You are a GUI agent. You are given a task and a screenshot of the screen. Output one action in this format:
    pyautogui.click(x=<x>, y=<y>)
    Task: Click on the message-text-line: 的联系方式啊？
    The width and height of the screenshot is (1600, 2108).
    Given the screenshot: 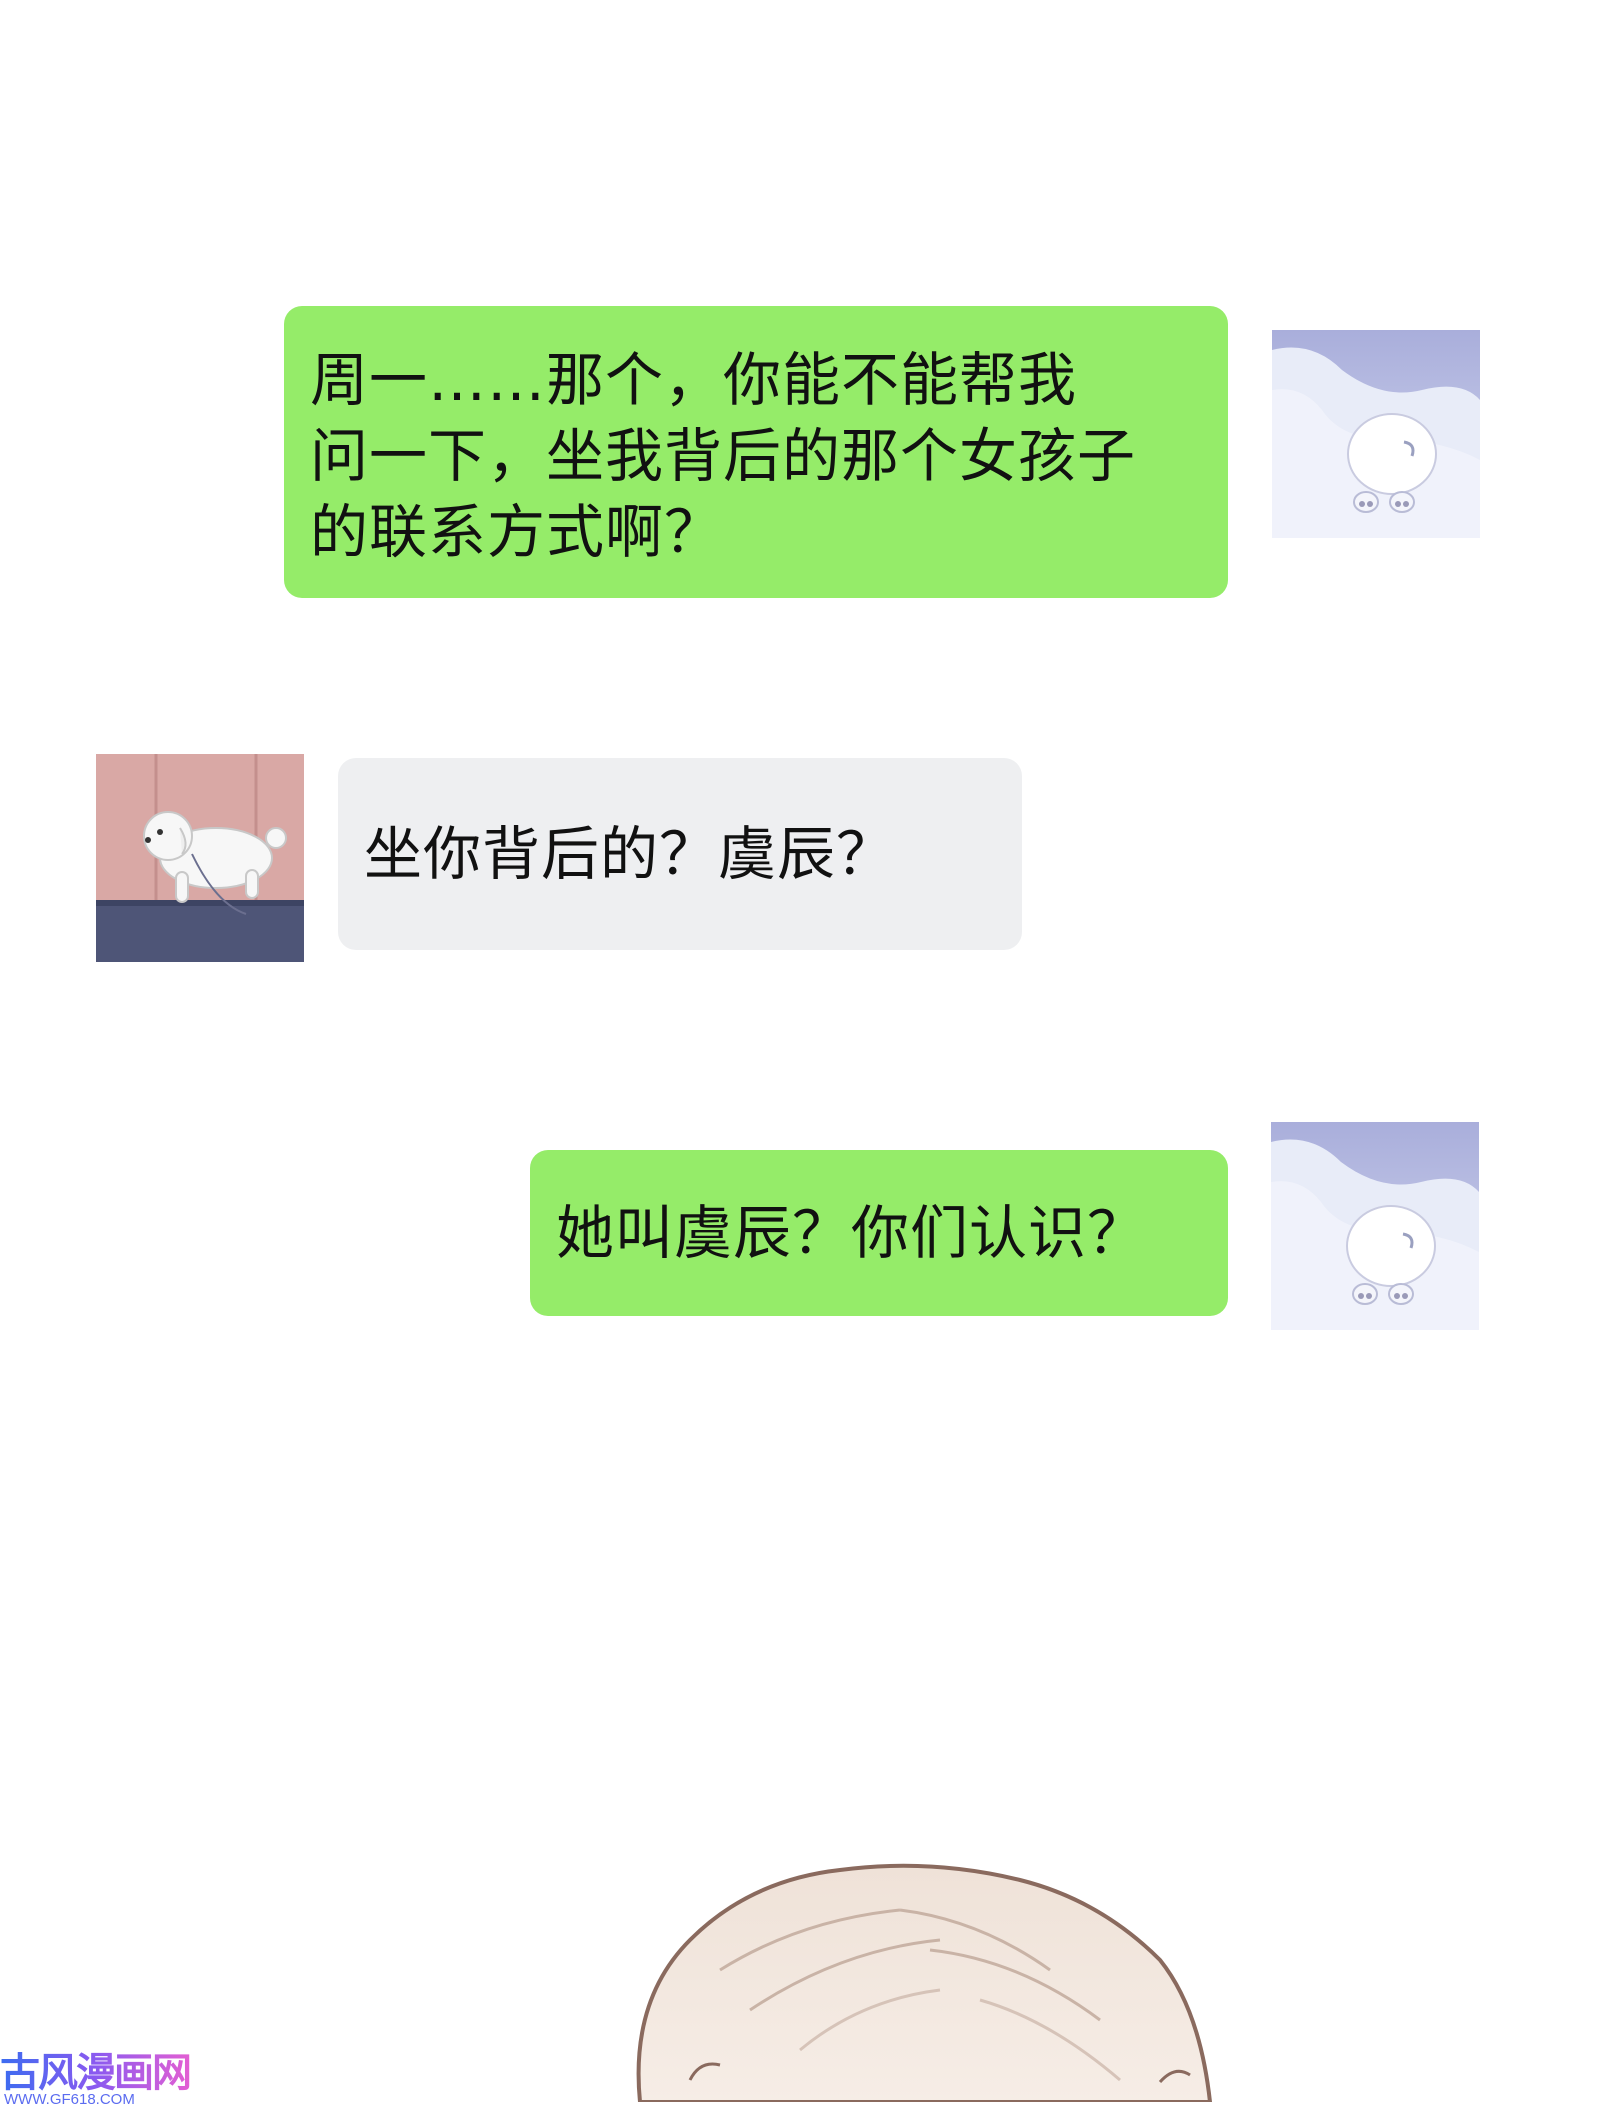 What is the action you would take?
    pyautogui.click(x=517, y=532)
    